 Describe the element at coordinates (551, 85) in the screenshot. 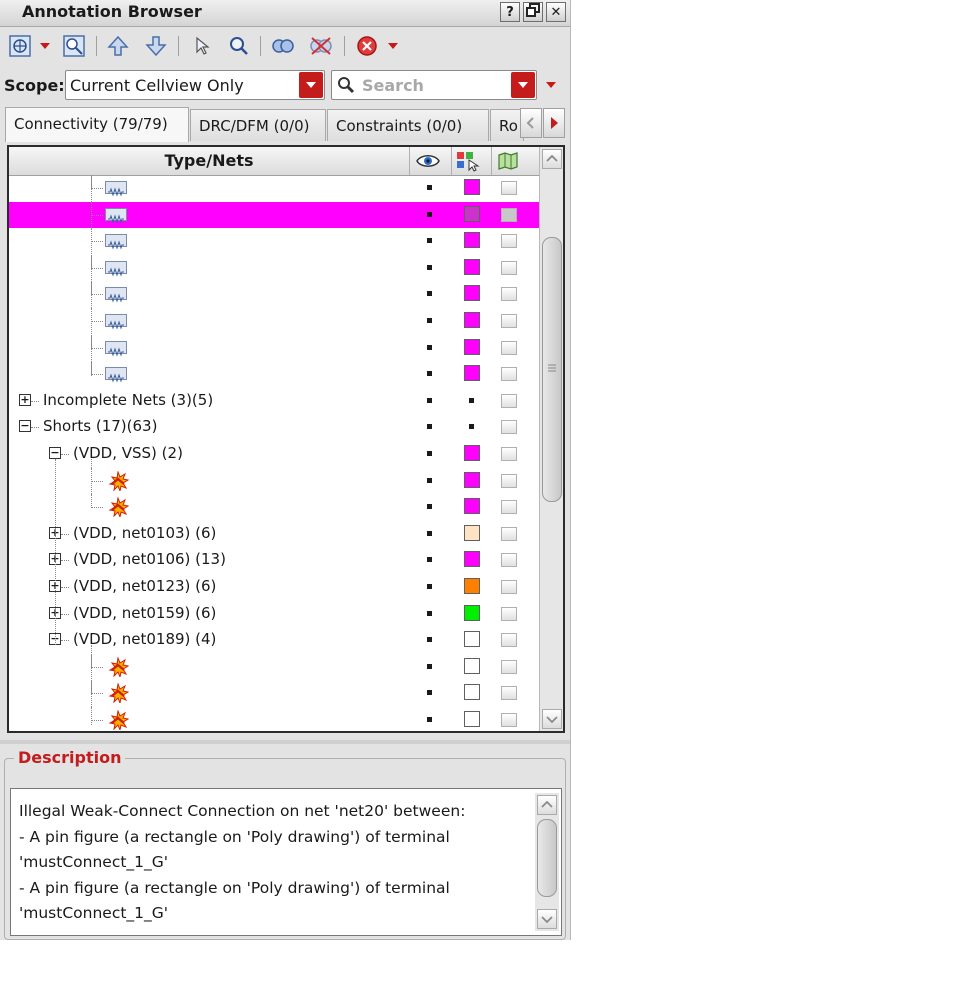

I see `search-options-button` at that location.